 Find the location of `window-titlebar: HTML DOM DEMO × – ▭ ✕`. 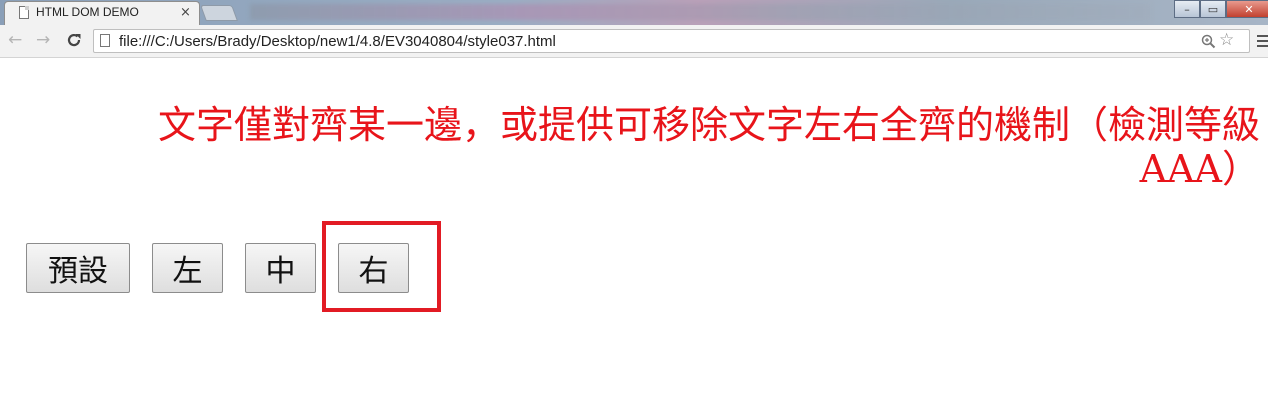

window-titlebar: HTML DOM DEMO × – ▭ ✕ is located at coordinates (634, 12).